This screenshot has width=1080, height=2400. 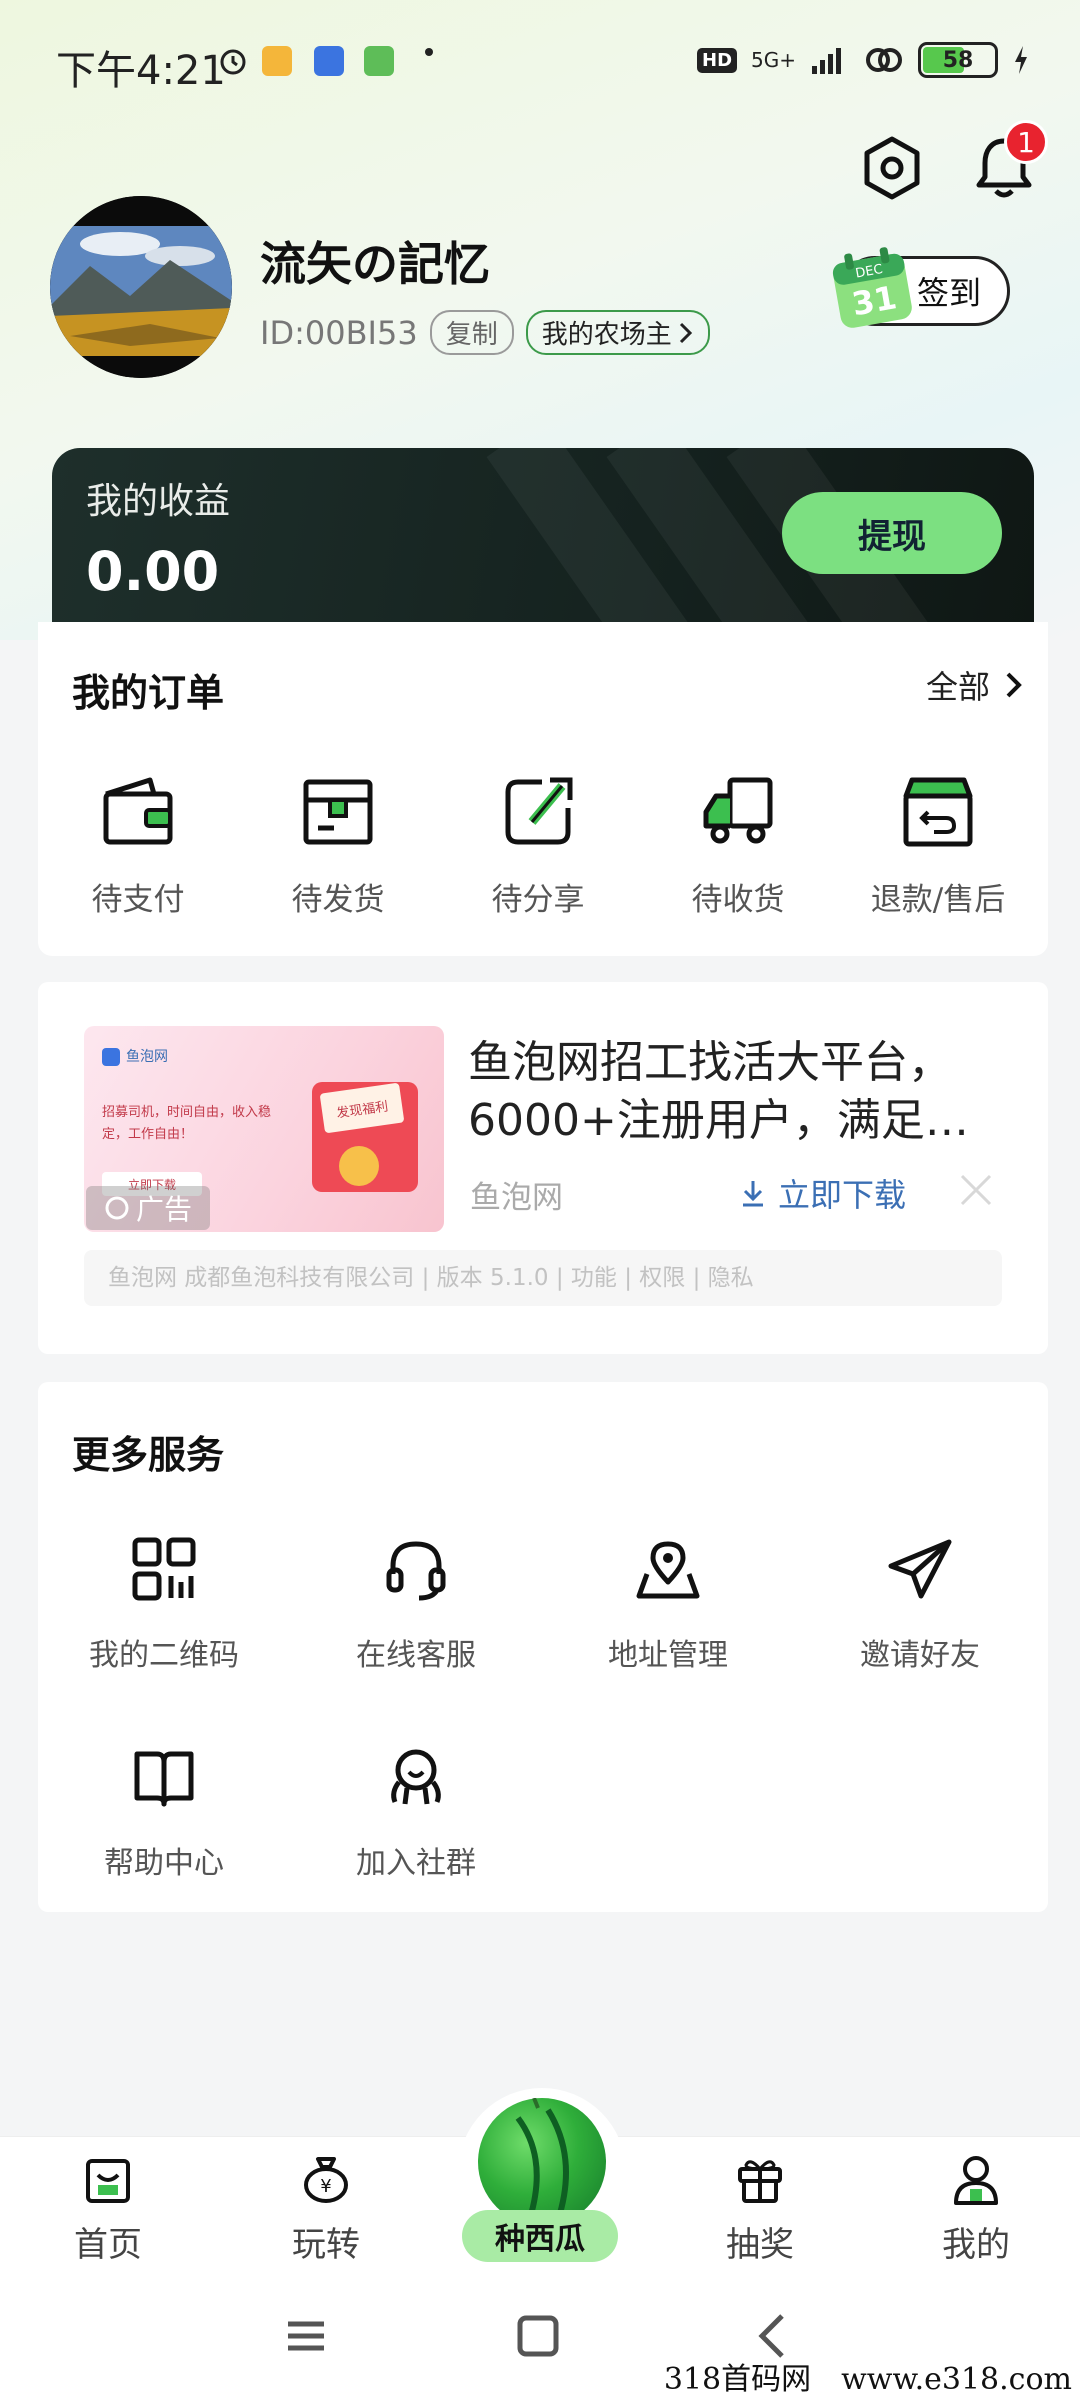 What do you see at coordinates (738, 900) in the screenshot?
I see `order-label: 待收货` at bounding box center [738, 900].